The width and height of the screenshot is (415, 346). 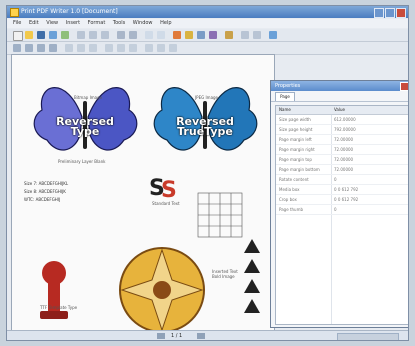 I want to click on redo-icon, so click(x=133, y=35).